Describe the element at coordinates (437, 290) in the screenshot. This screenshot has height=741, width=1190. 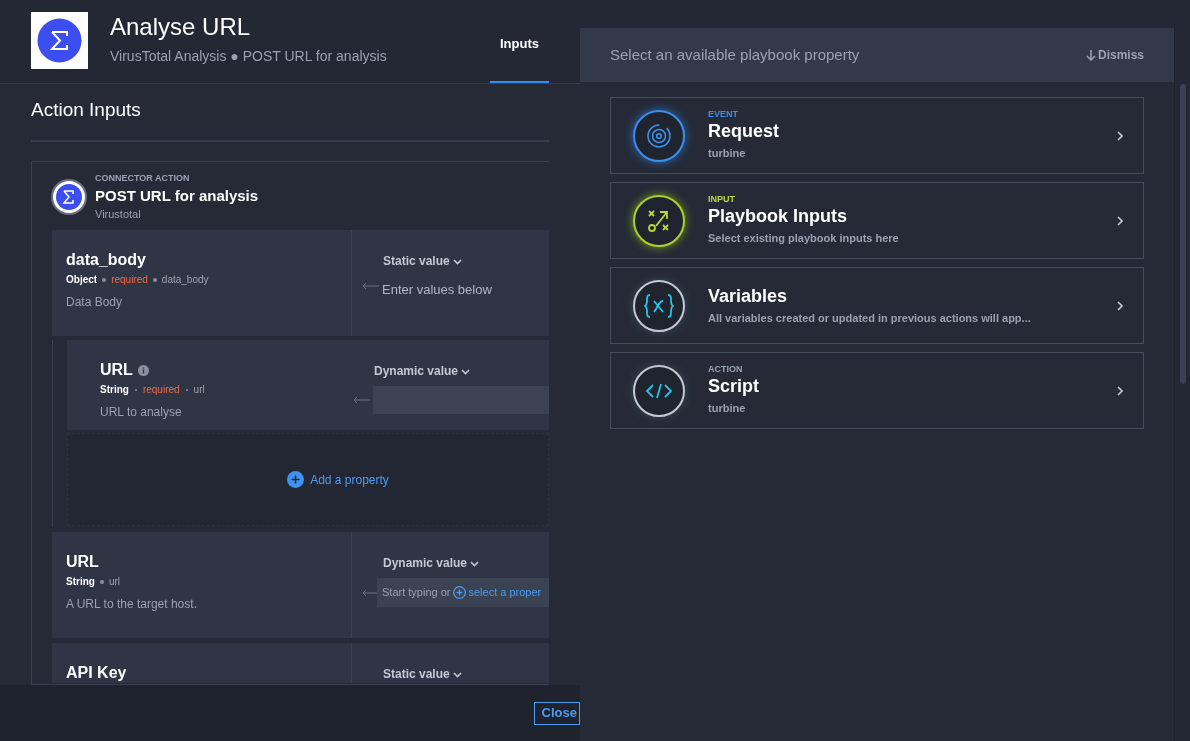
I see `value-text: Enter values below` at that location.